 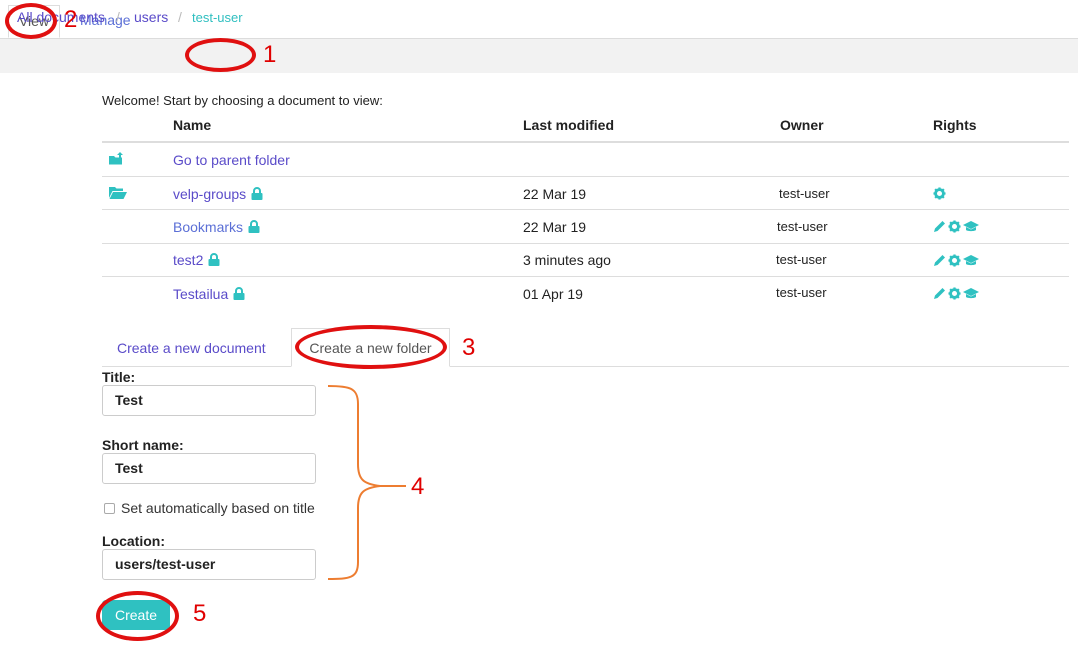 I want to click on short-name-label: Short name:, so click(x=143, y=445).